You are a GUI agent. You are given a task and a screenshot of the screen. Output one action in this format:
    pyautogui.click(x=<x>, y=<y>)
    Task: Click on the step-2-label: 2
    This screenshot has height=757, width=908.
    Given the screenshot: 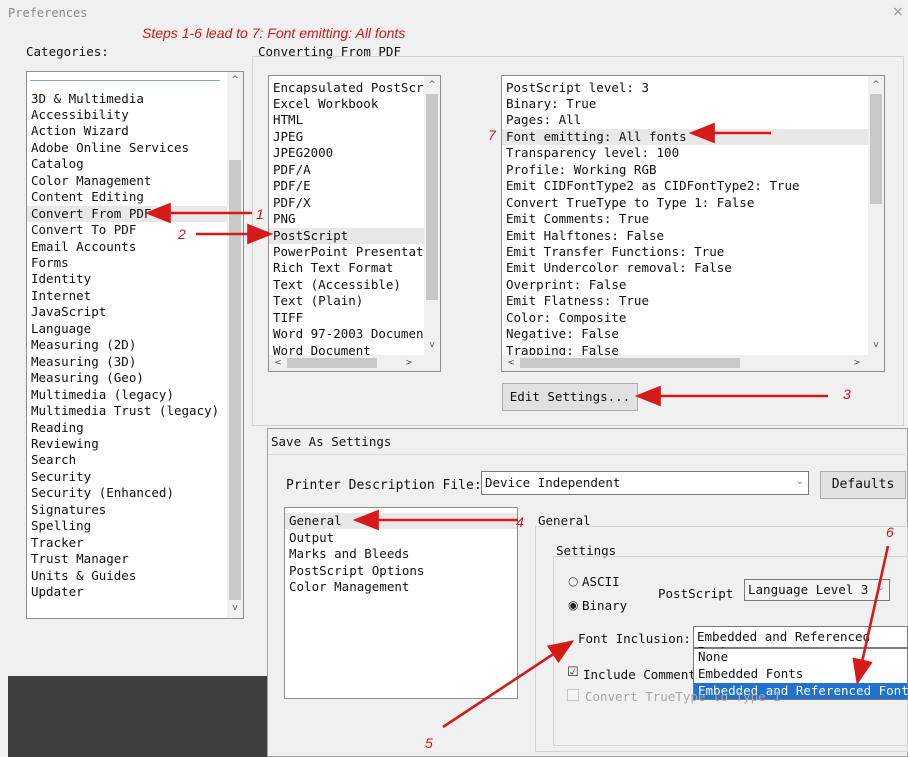 What is the action you would take?
    pyautogui.click(x=182, y=234)
    